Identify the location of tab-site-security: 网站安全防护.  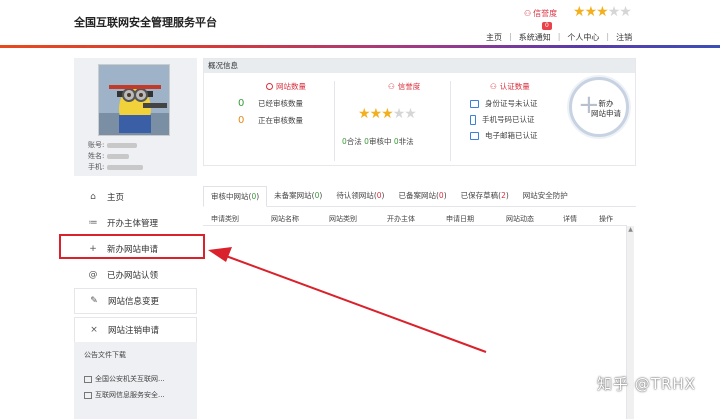
(545, 196).